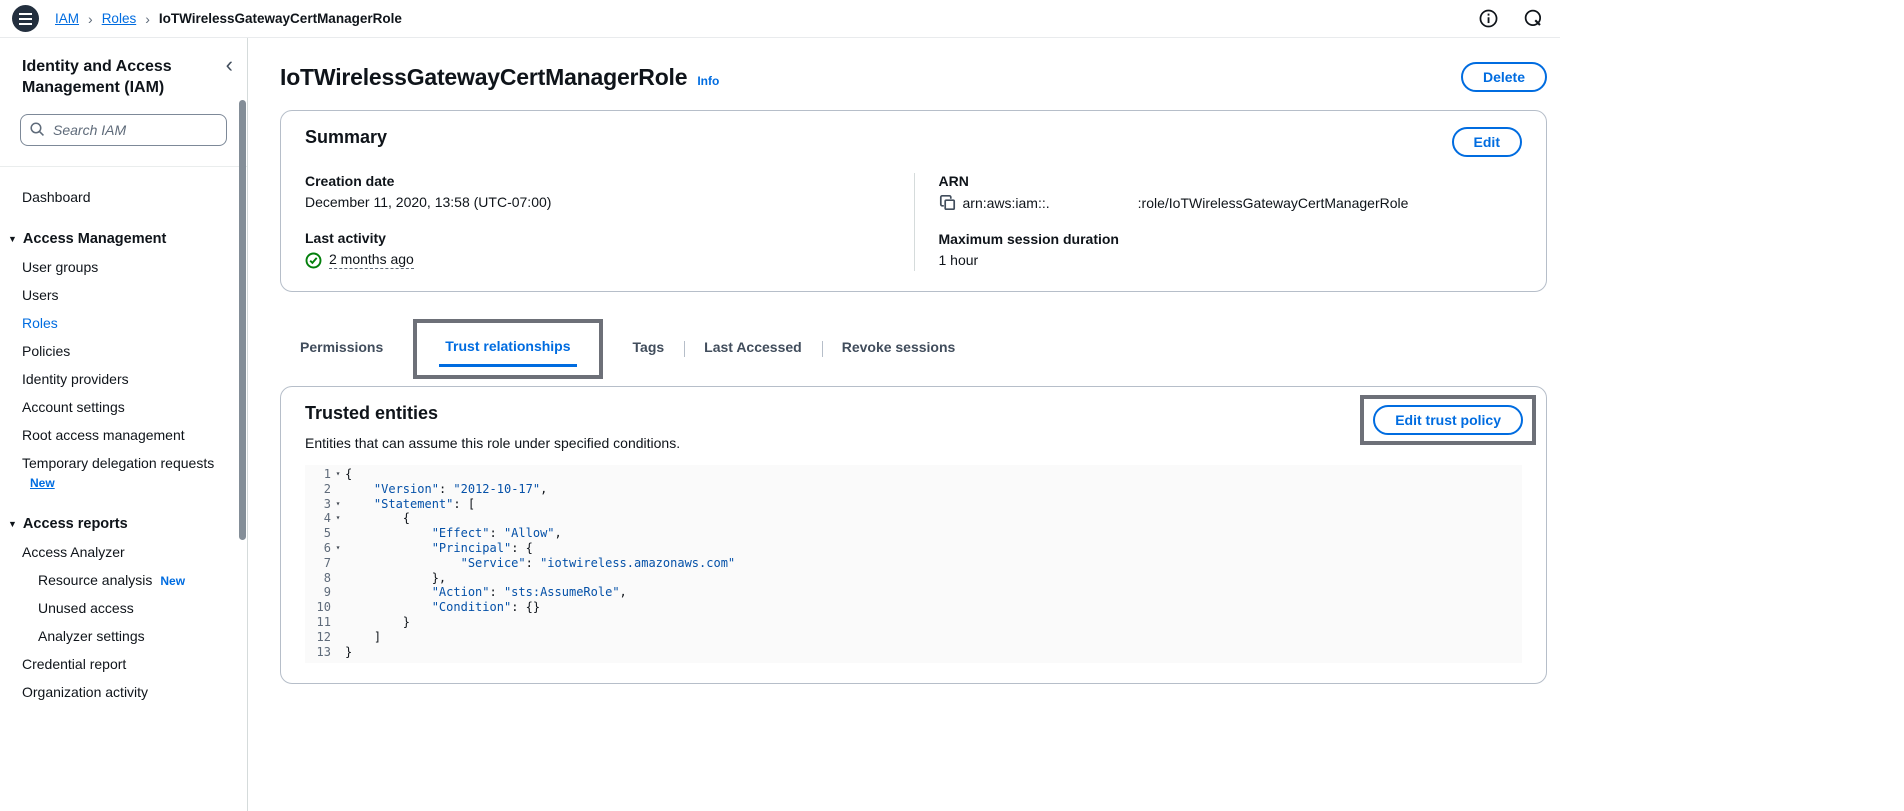 The image size is (1904, 811). What do you see at coordinates (86, 608) in the screenshot?
I see `sidebar-item-label: Unused access` at bounding box center [86, 608].